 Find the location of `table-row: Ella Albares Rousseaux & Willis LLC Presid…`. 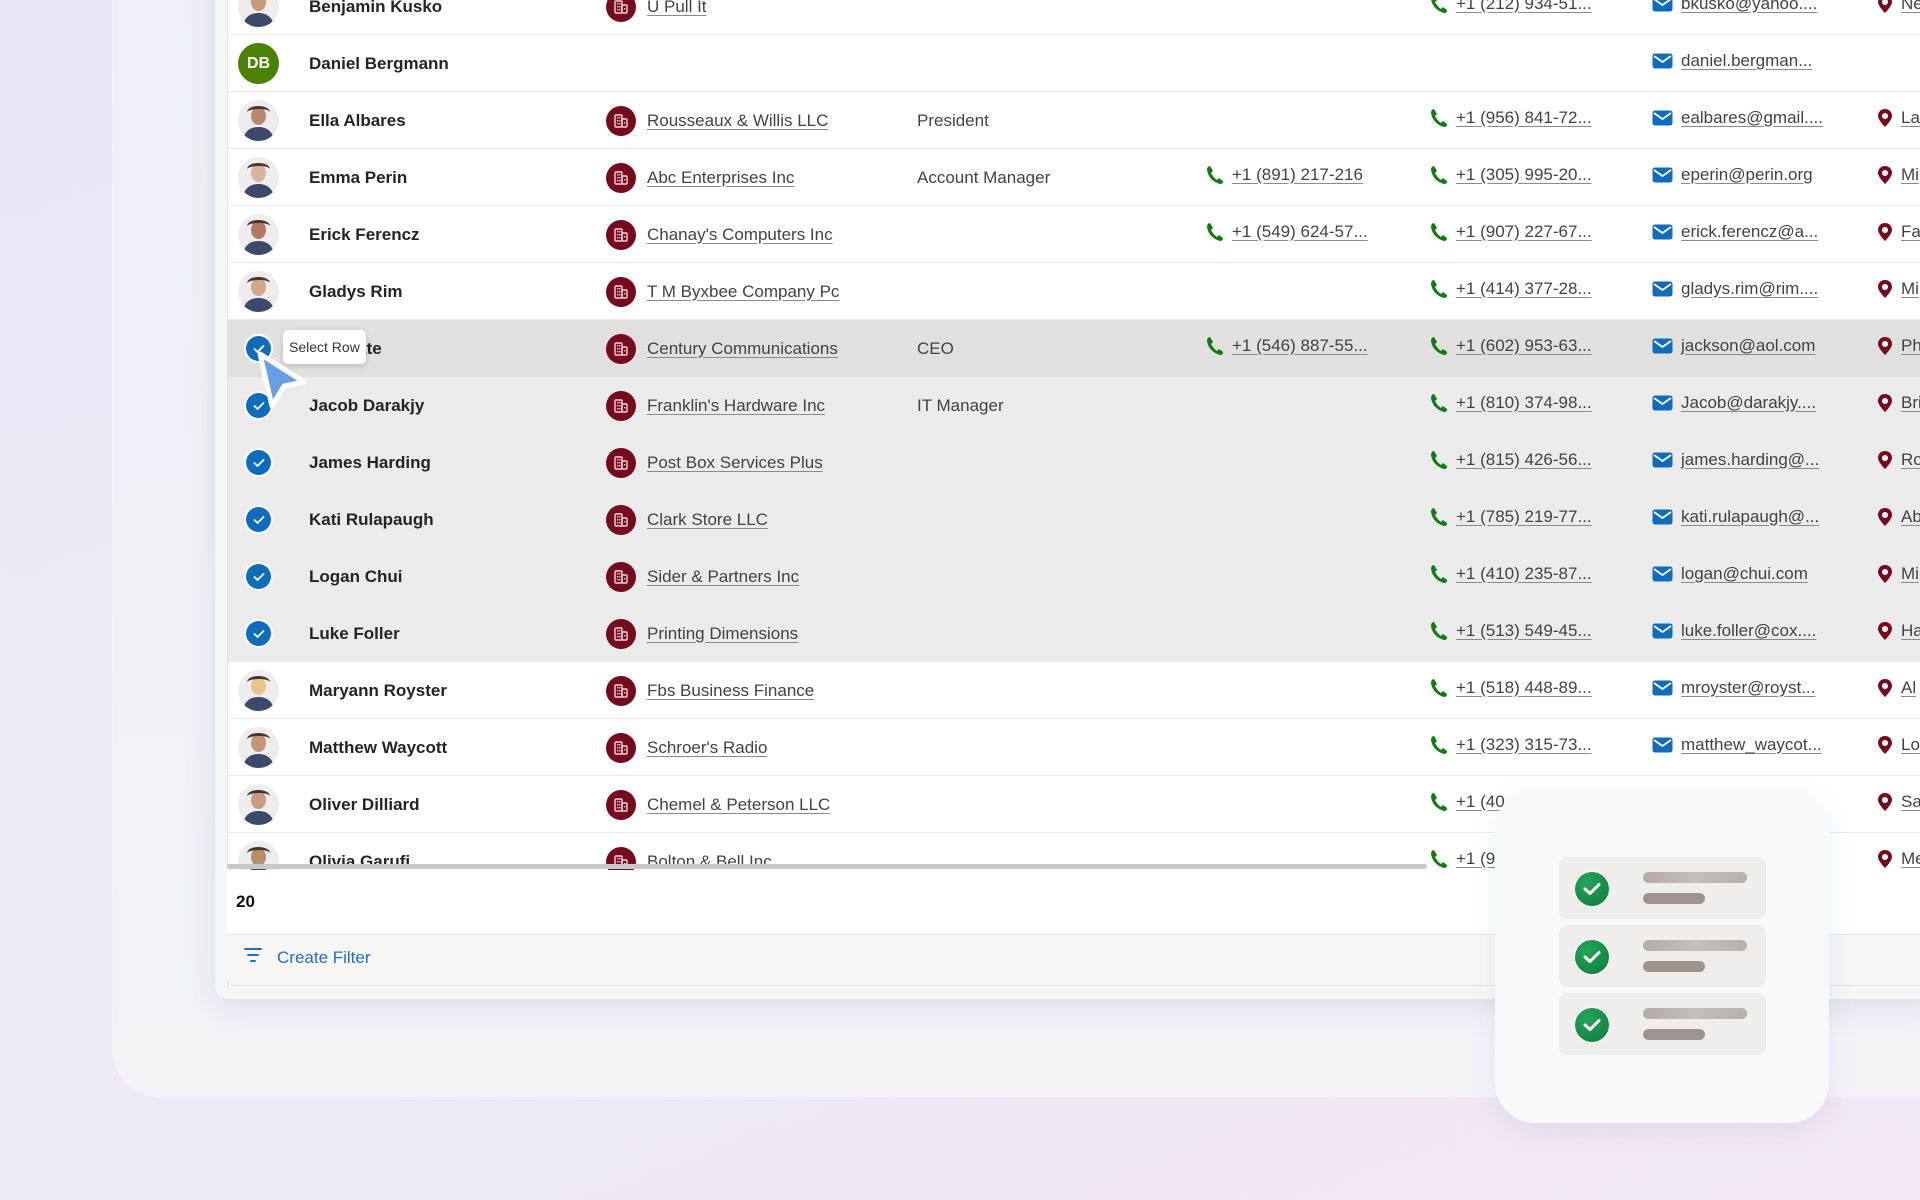

table-row: Ella Albares Rousseaux & Willis LLC Presid… is located at coordinates (1074, 120).